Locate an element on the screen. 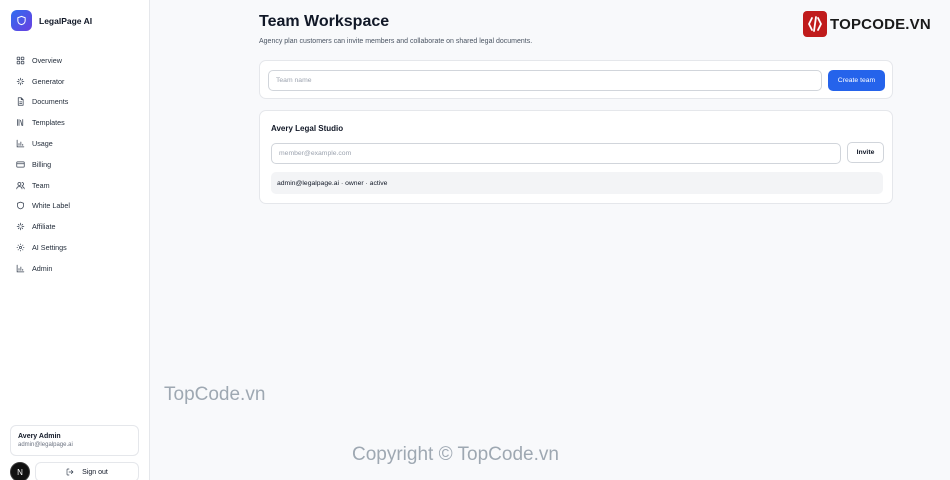 This screenshot has width=950, height=480. sidebar-item-label: Templates is located at coordinates (48, 123).